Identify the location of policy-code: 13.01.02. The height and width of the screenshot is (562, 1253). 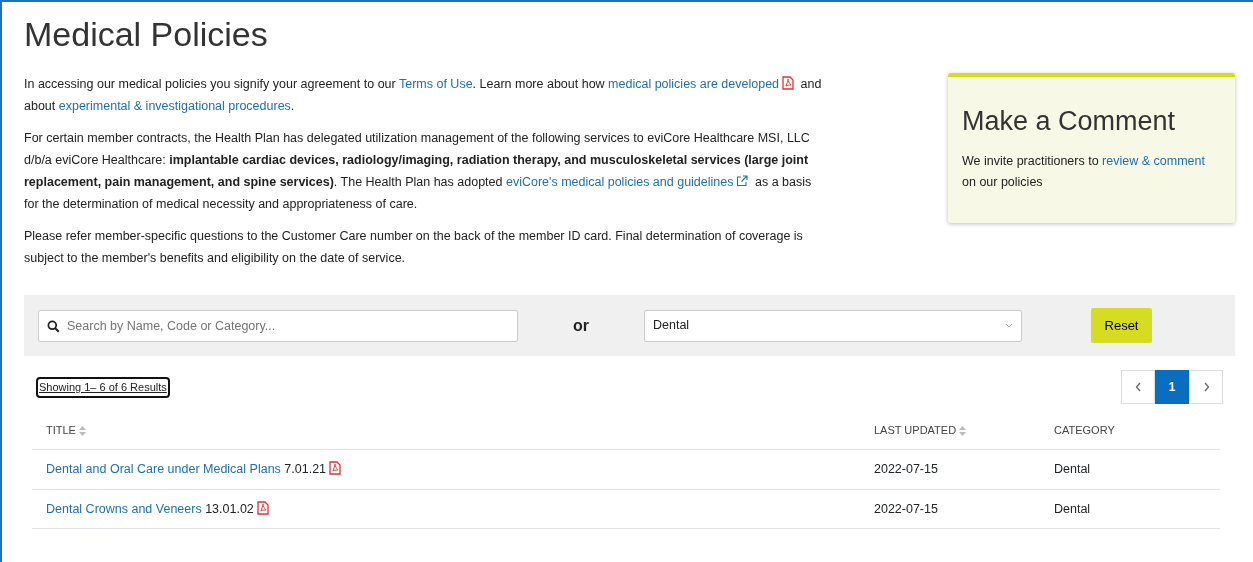
(229, 508).